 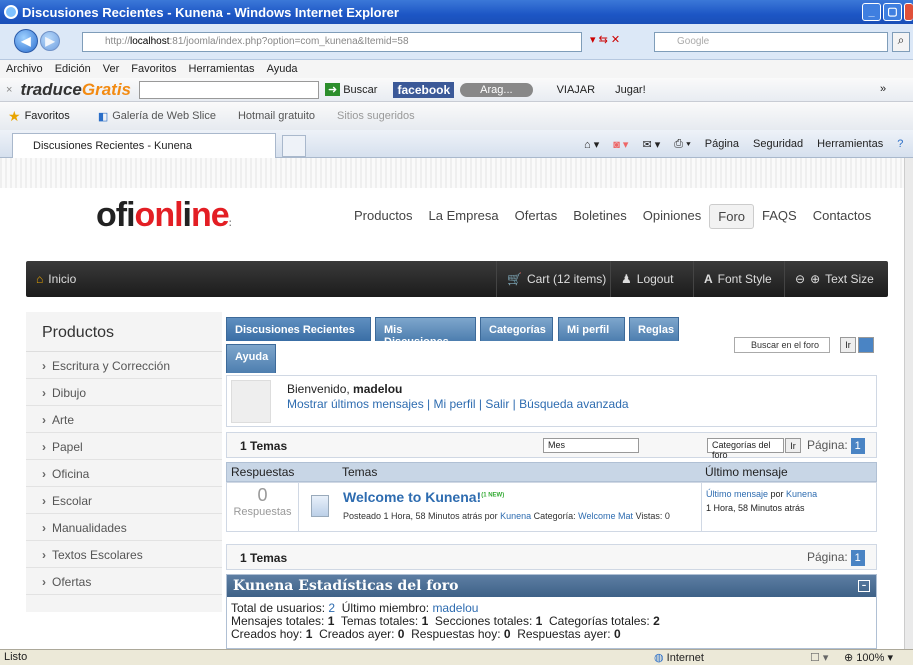 What do you see at coordinates (672, 216) in the screenshot?
I see `nav-opiniones: Opiniones` at bounding box center [672, 216].